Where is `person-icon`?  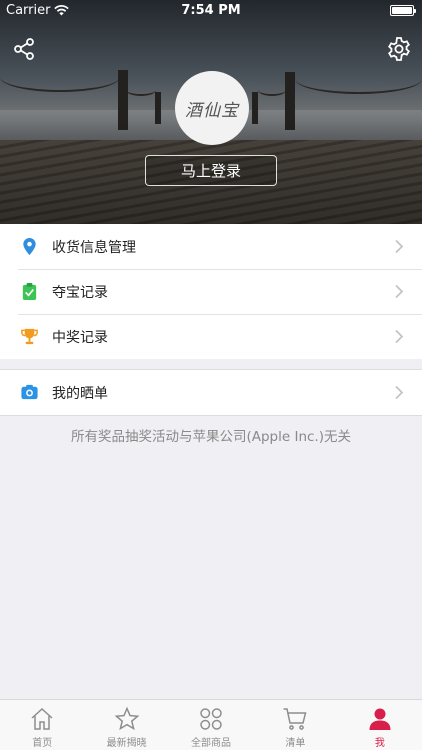 person-icon is located at coordinates (380, 719).